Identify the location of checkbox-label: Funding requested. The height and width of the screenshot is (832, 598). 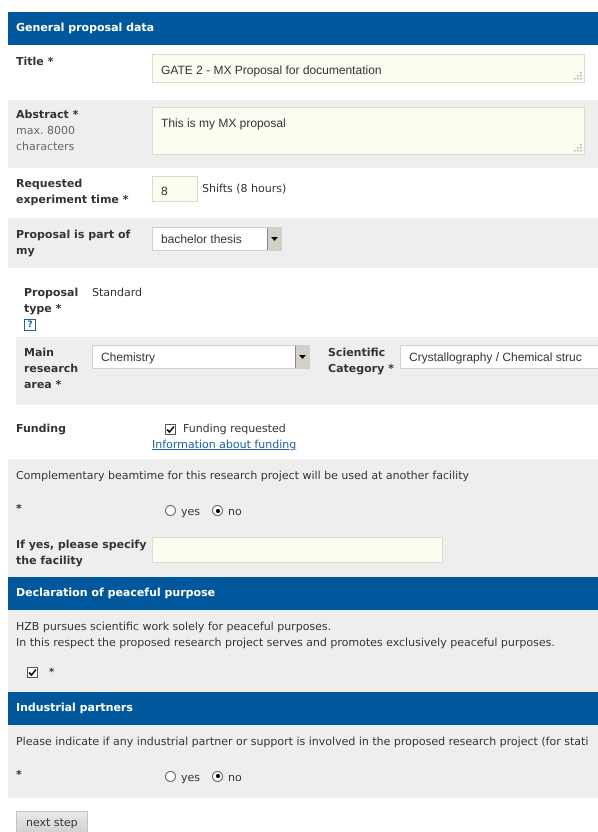
(234, 429).